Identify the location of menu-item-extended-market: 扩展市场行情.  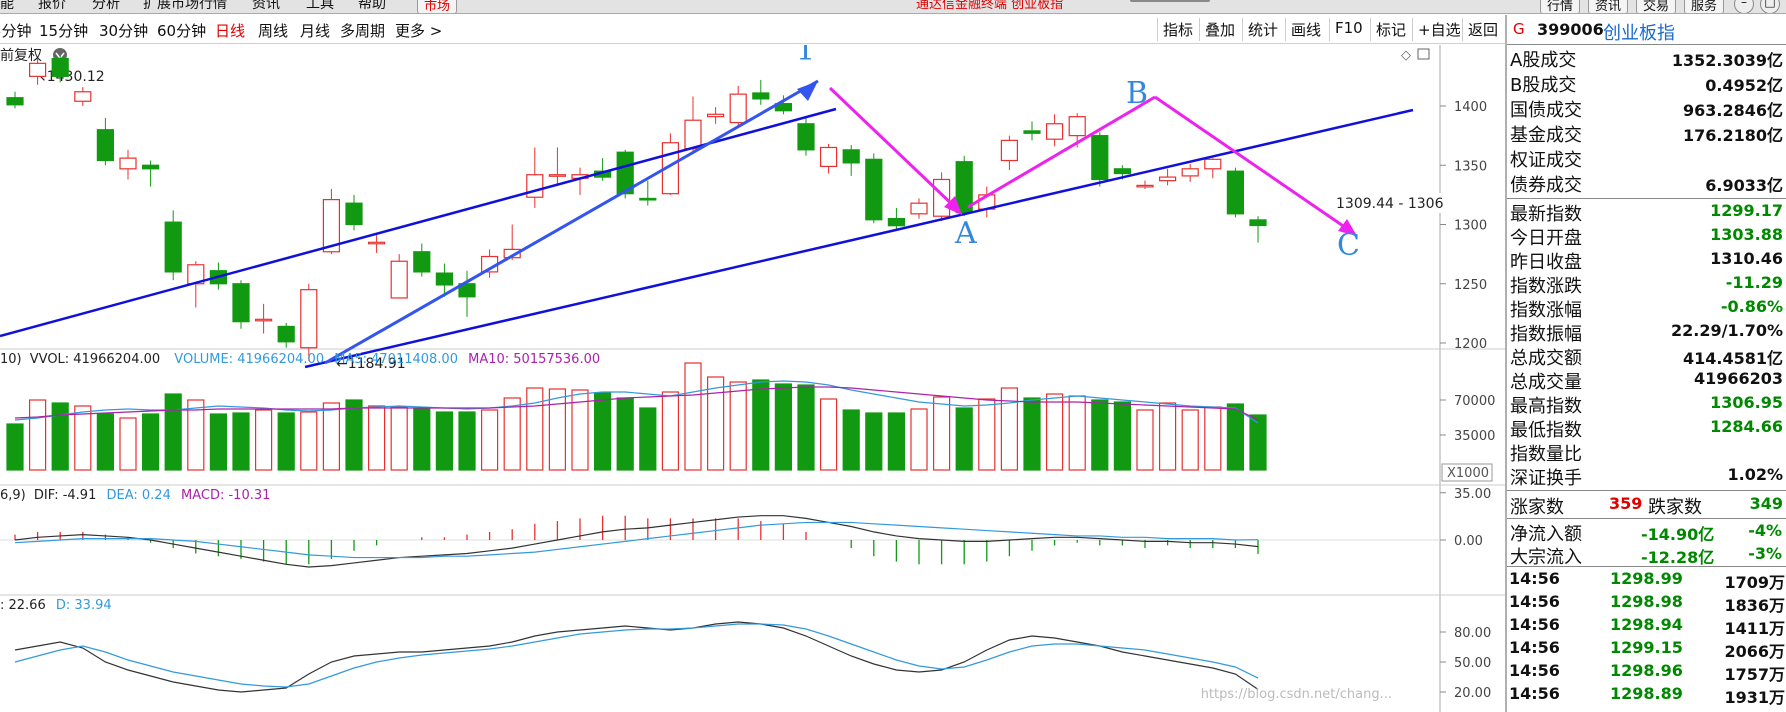
(185, 6).